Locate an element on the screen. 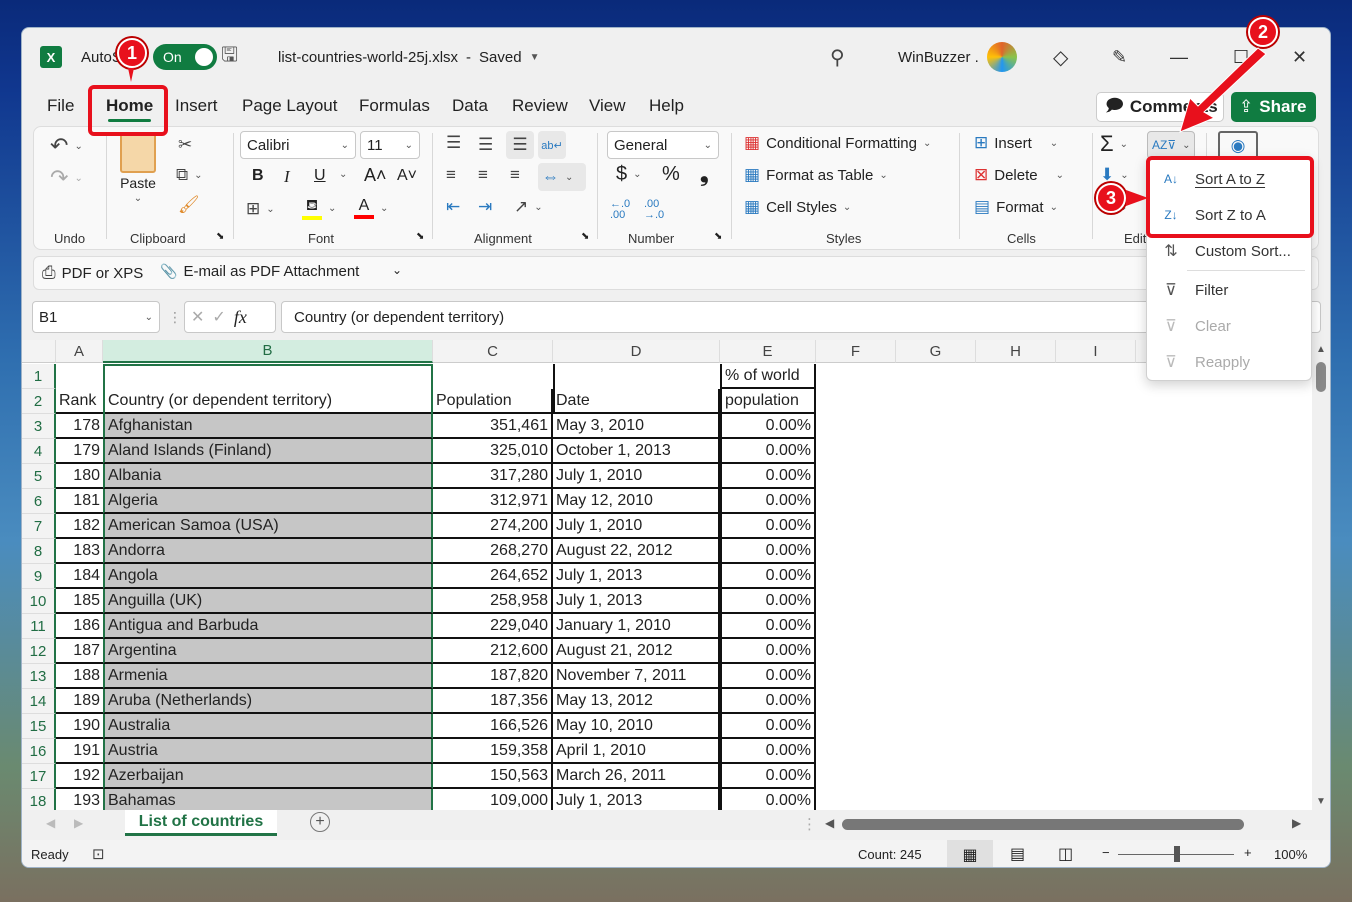 The image size is (1352, 902). row-header: 16 is located at coordinates (39, 751).